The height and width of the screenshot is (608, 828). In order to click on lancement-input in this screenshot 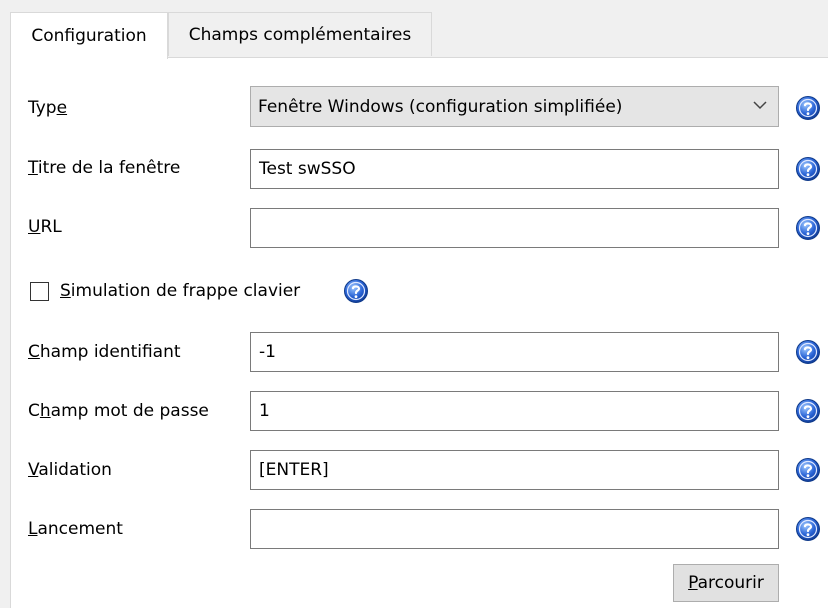, I will do `click(514, 529)`.